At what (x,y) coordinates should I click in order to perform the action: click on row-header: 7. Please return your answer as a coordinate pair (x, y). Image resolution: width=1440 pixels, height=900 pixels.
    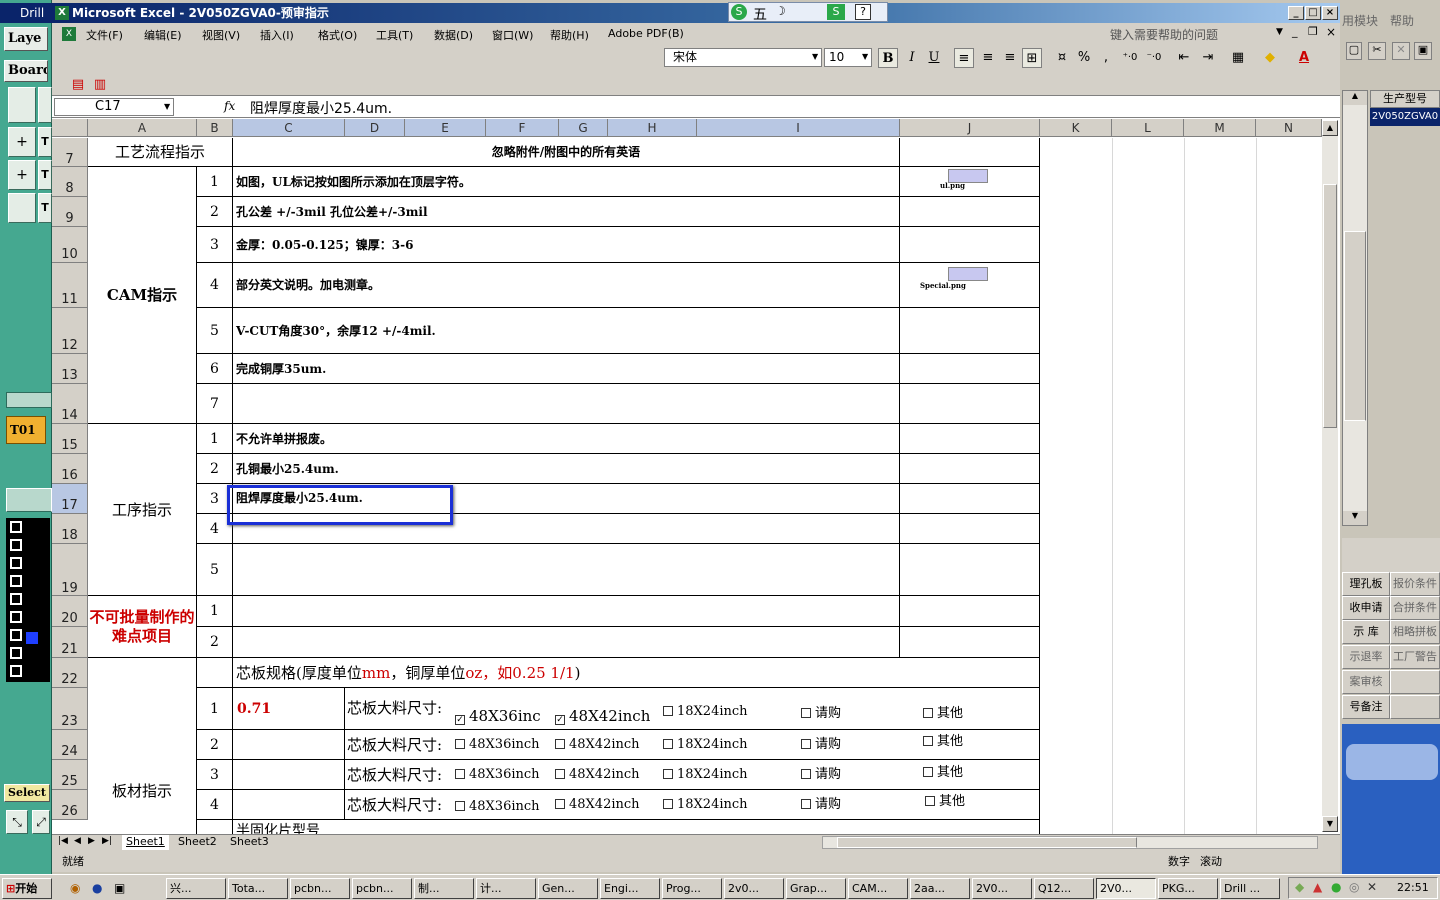
    Looking at the image, I should click on (70, 152).